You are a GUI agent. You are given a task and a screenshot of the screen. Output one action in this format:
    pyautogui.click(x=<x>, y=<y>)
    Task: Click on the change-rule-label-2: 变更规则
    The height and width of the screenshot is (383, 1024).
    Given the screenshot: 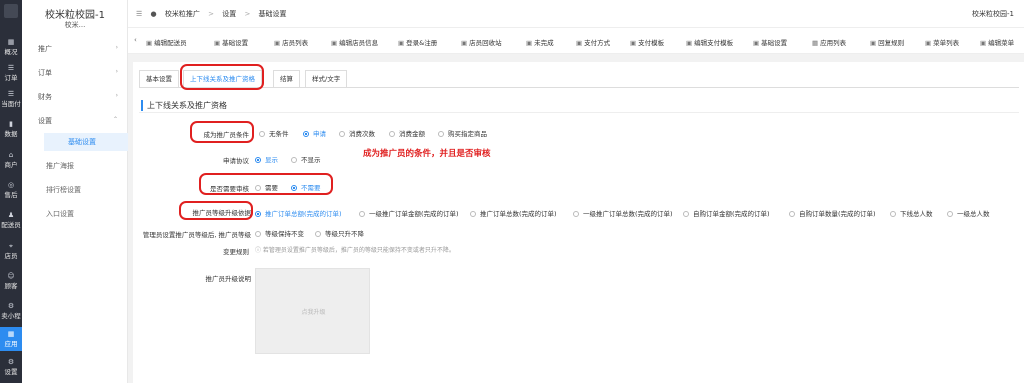 What is the action you would take?
    pyautogui.click(x=236, y=252)
    